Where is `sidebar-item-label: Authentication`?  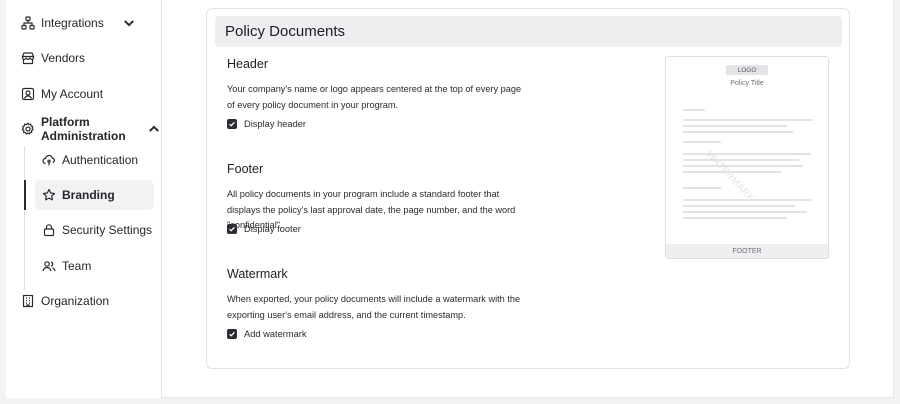
sidebar-item-label: Authentication is located at coordinates (100, 160).